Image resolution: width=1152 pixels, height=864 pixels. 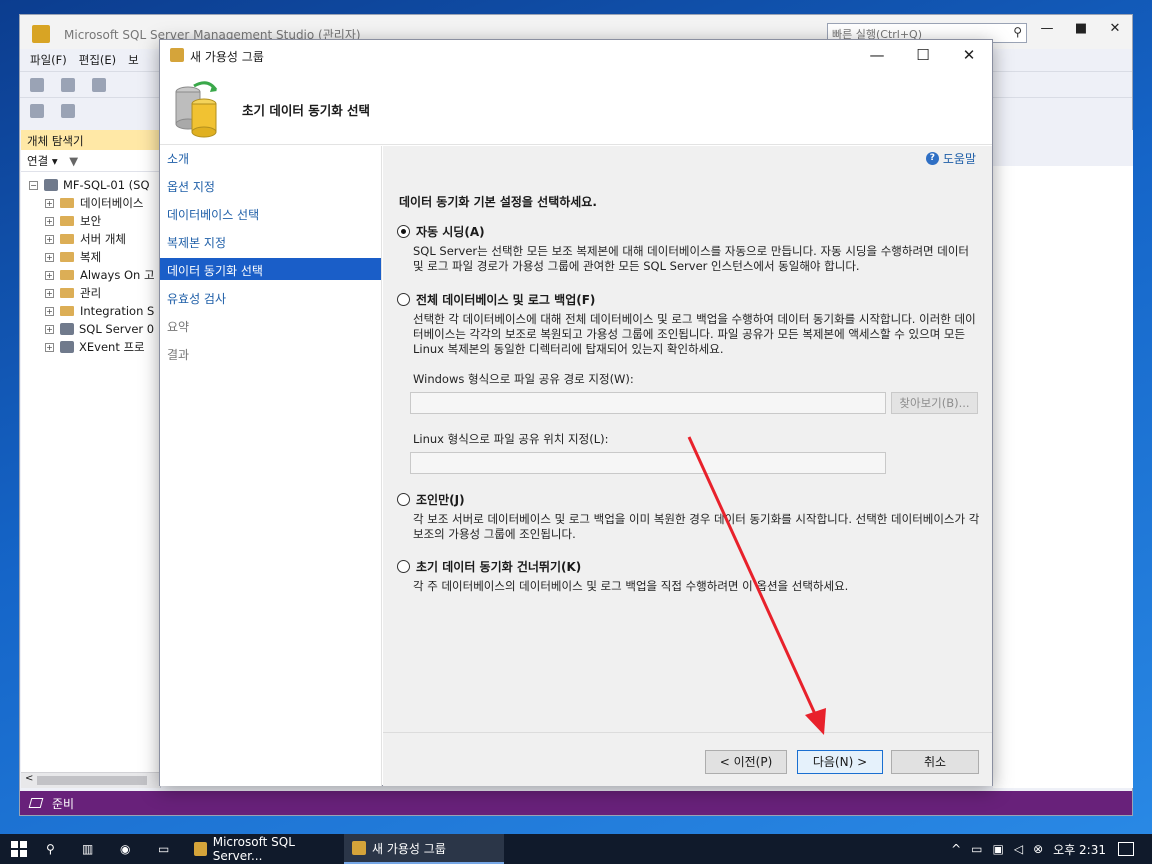 I want to click on dialog-close-icon: ✕, so click(x=969, y=55).